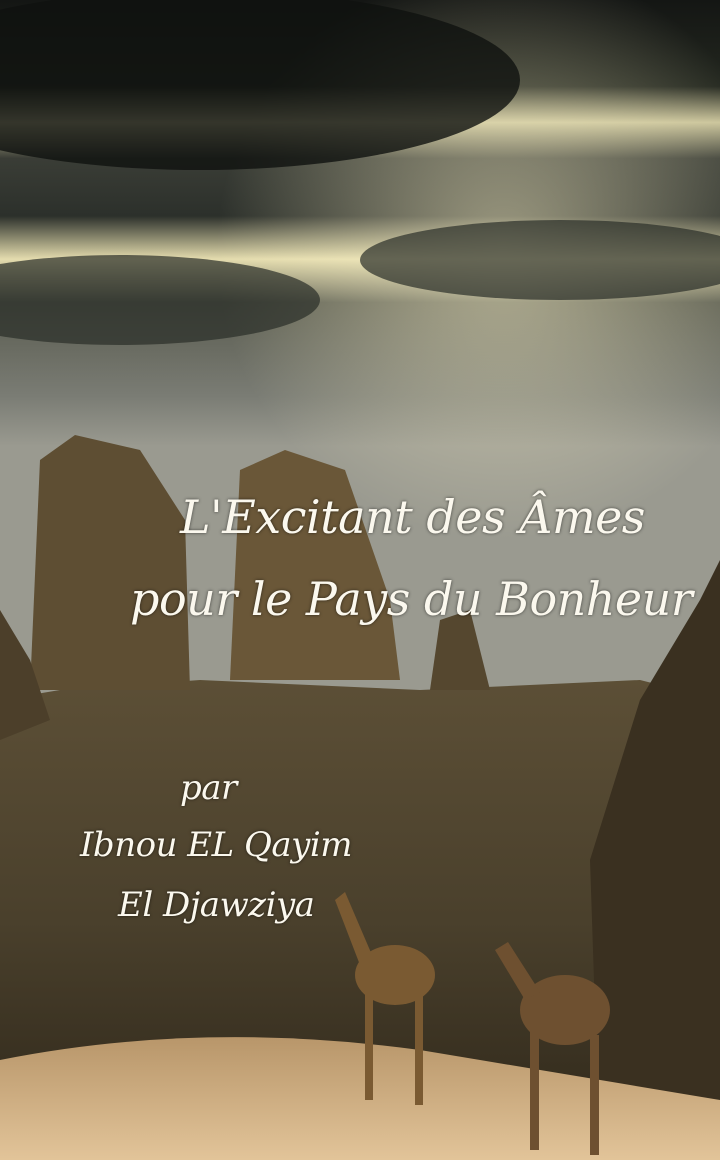 The width and height of the screenshot is (720, 1160). What do you see at coordinates (411, 599) in the screenshot?
I see `title-line-2: pour le Pays du Bonheur` at bounding box center [411, 599].